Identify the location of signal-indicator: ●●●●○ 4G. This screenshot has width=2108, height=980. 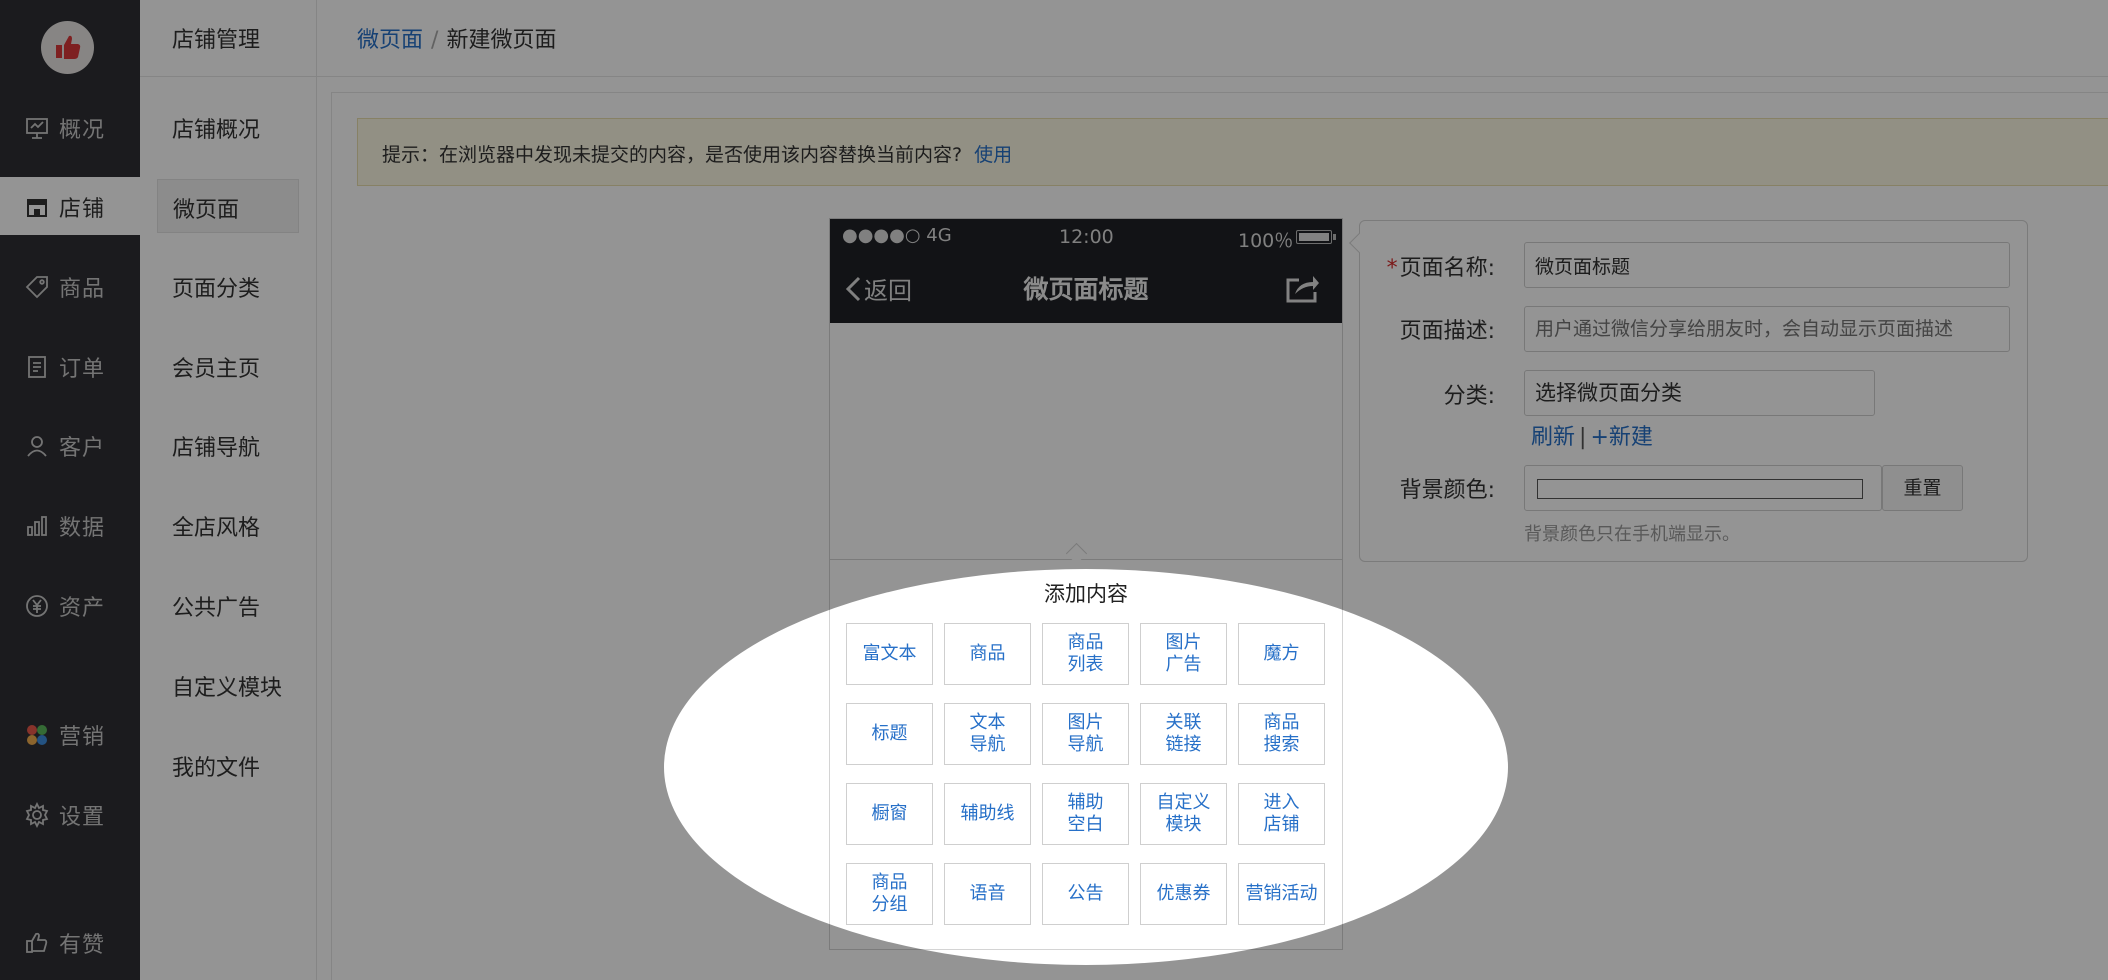
(897, 235).